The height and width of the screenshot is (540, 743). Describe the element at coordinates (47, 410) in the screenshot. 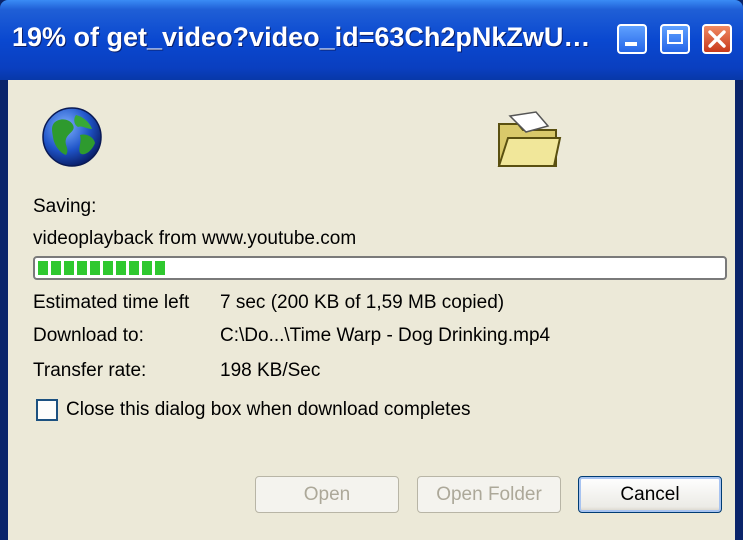

I see `close-when-done-checkbox` at that location.